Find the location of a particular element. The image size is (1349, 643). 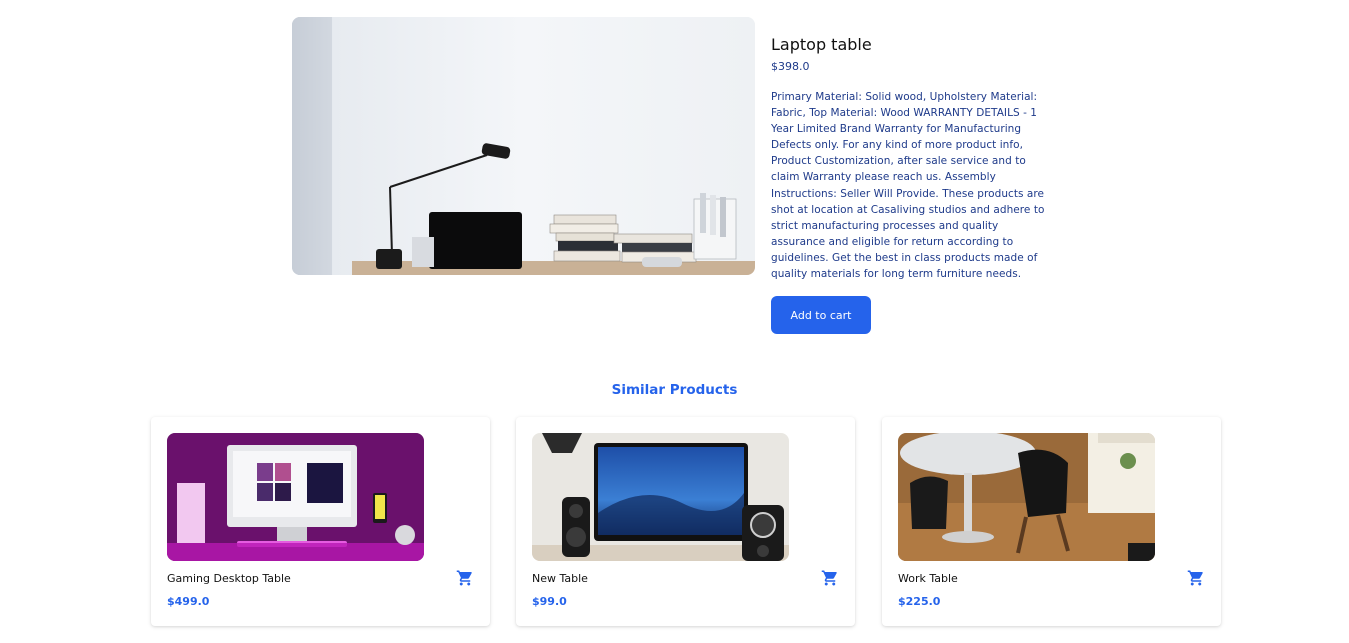

product-card: Gaming Desktop Table $499.0 is located at coordinates (320, 521).